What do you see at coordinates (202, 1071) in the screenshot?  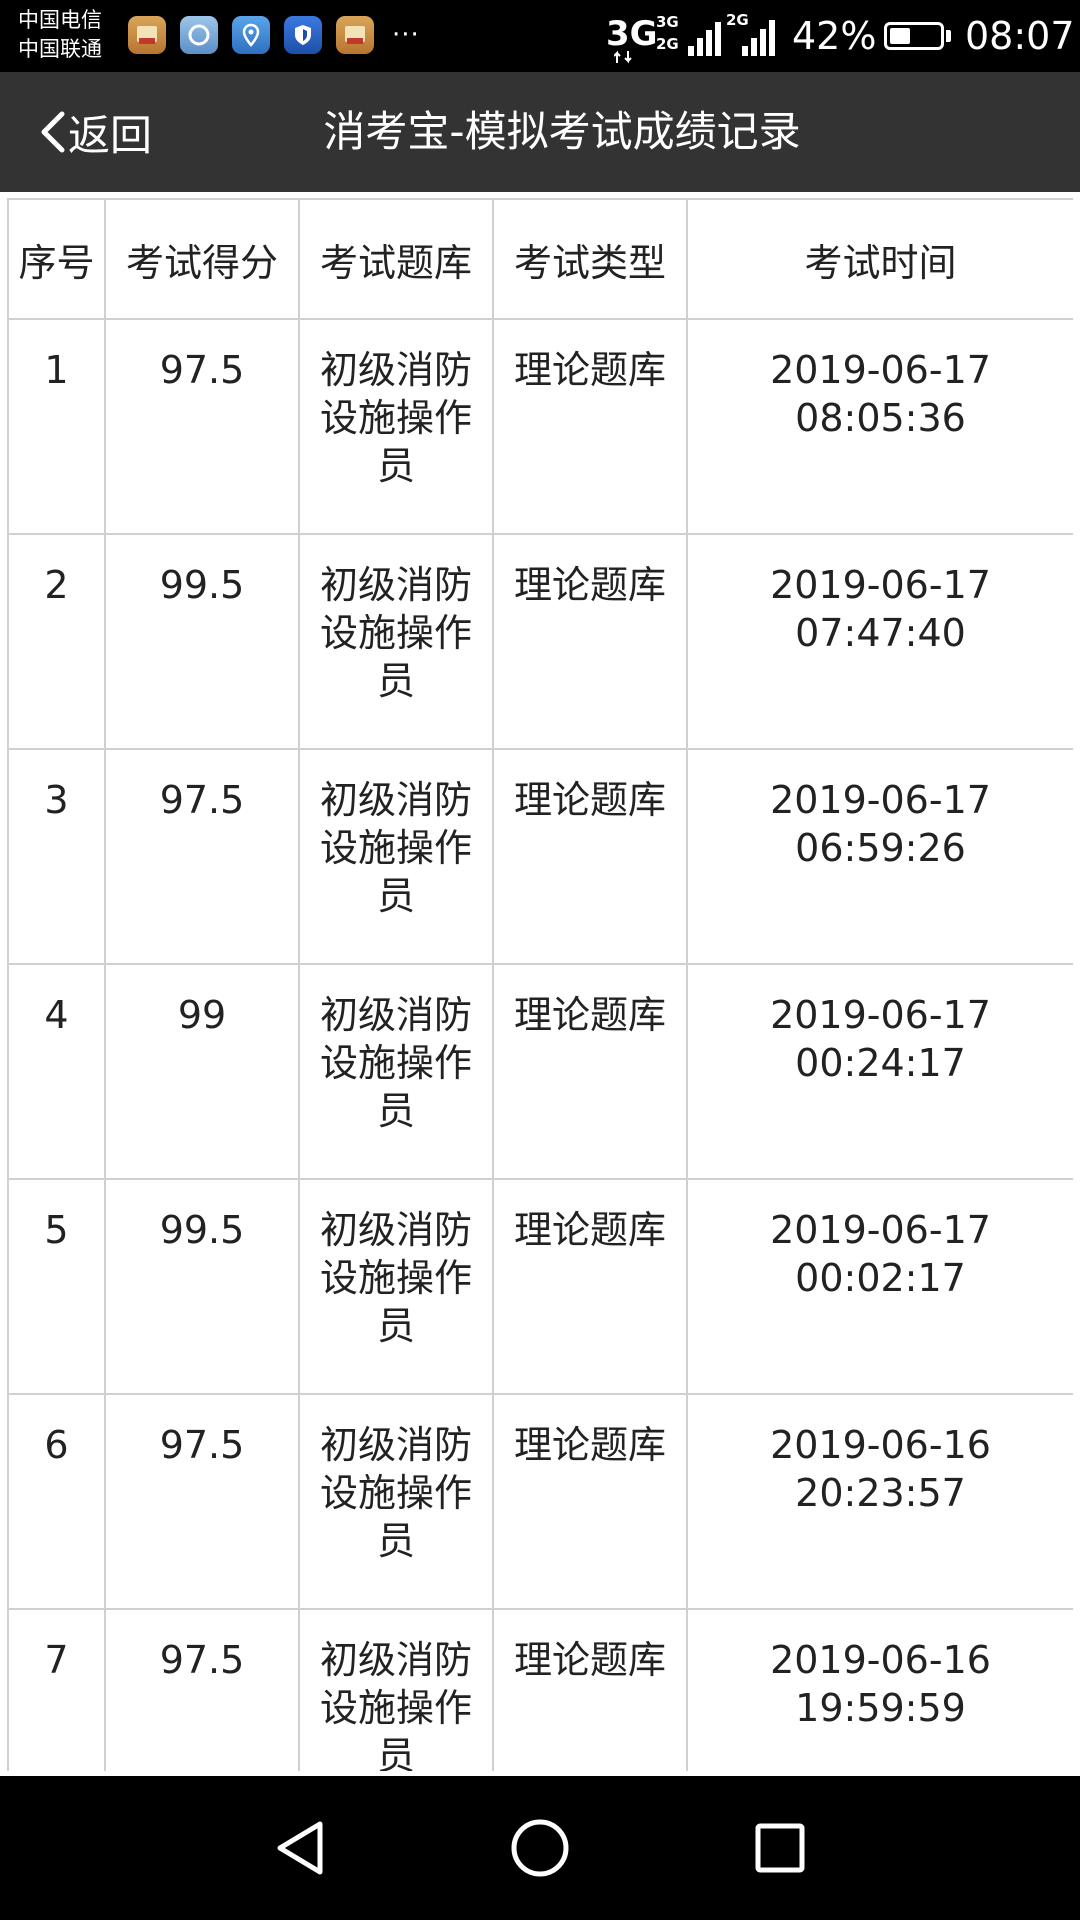 I see `cell-score: 99` at bounding box center [202, 1071].